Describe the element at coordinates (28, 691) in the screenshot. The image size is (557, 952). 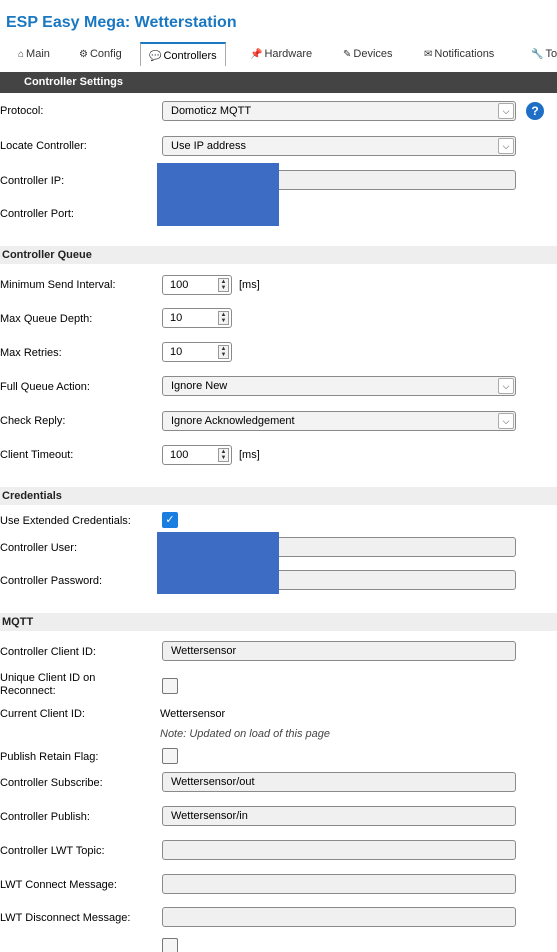
I see `unique-client-id-label-line2: Reconnect:` at that location.